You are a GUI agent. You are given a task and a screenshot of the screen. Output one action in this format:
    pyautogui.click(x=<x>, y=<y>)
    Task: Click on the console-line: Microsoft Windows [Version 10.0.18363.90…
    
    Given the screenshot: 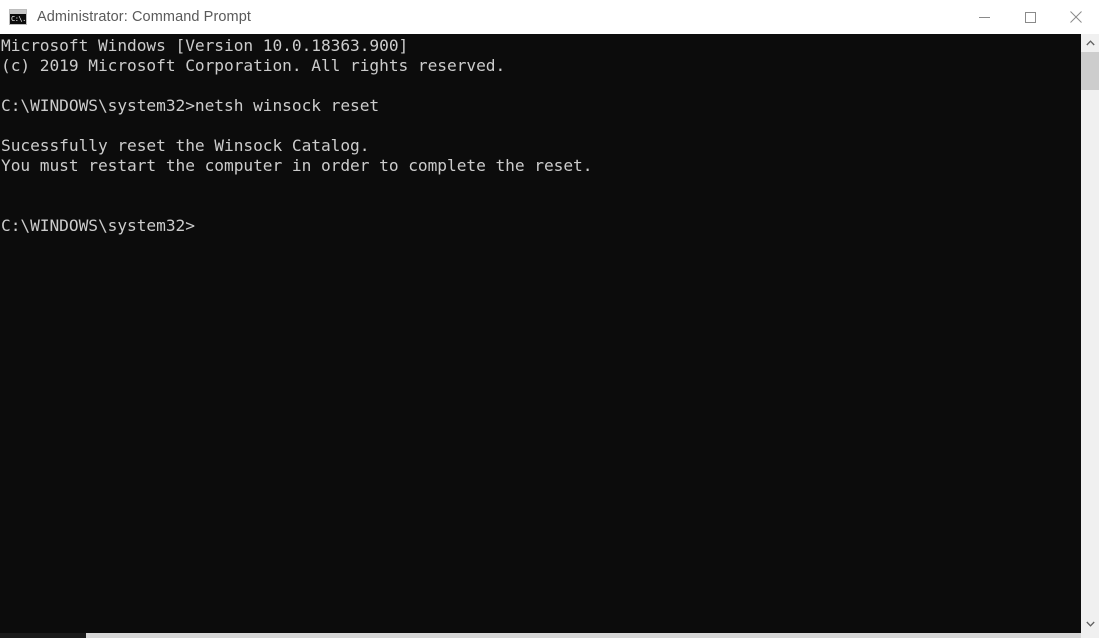 What is the action you would take?
    pyautogui.click(x=205, y=45)
    